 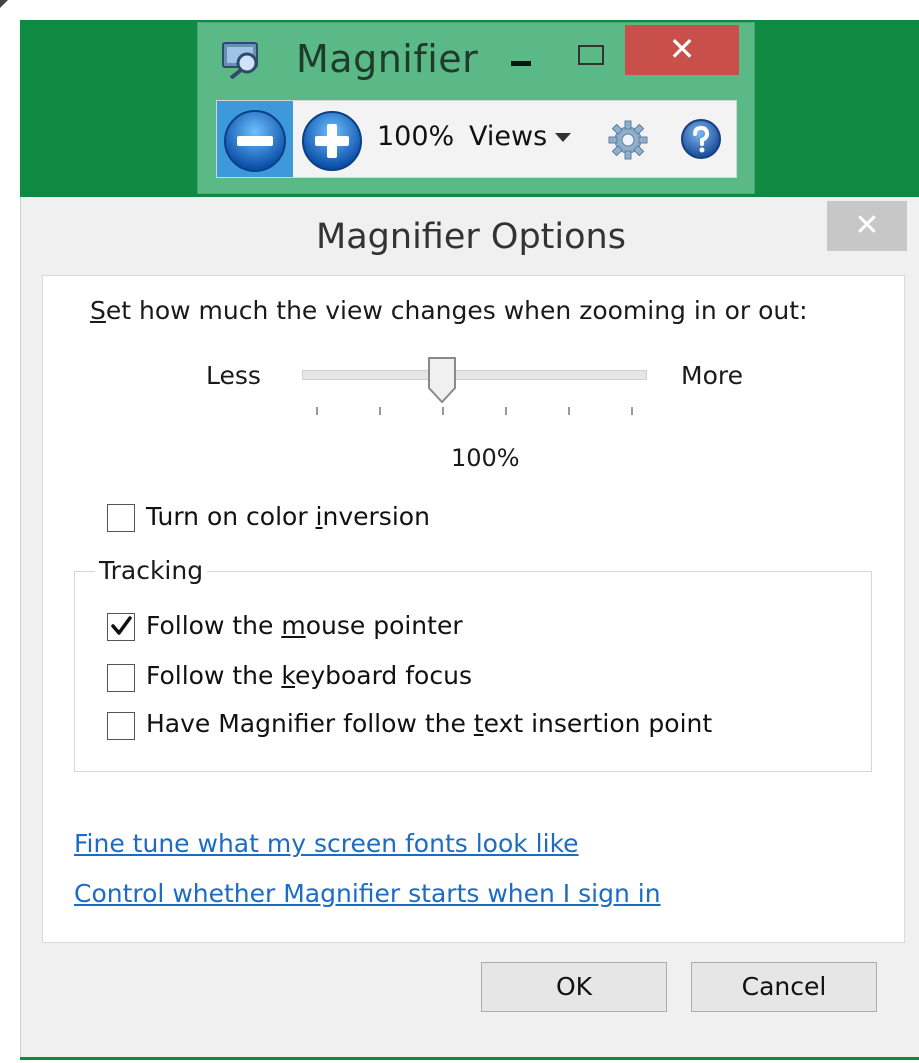 What do you see at coordinates (784, 987) in the screenshot?
I see `cancel-button: Cancel` at bounding box center [784, 987].